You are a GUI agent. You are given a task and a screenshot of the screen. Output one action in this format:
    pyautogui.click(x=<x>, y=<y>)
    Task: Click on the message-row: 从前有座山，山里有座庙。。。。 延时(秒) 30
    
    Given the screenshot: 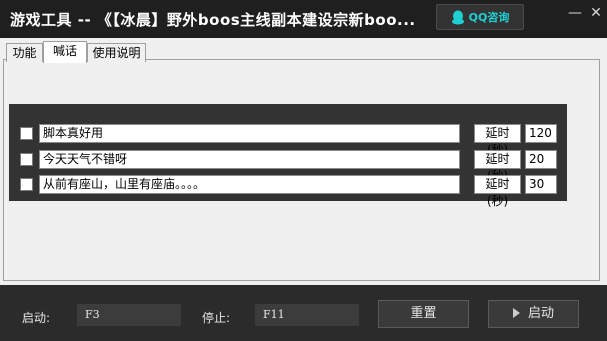 What is the action you would take?
    pyautogui.click(x=288, y=191)
    